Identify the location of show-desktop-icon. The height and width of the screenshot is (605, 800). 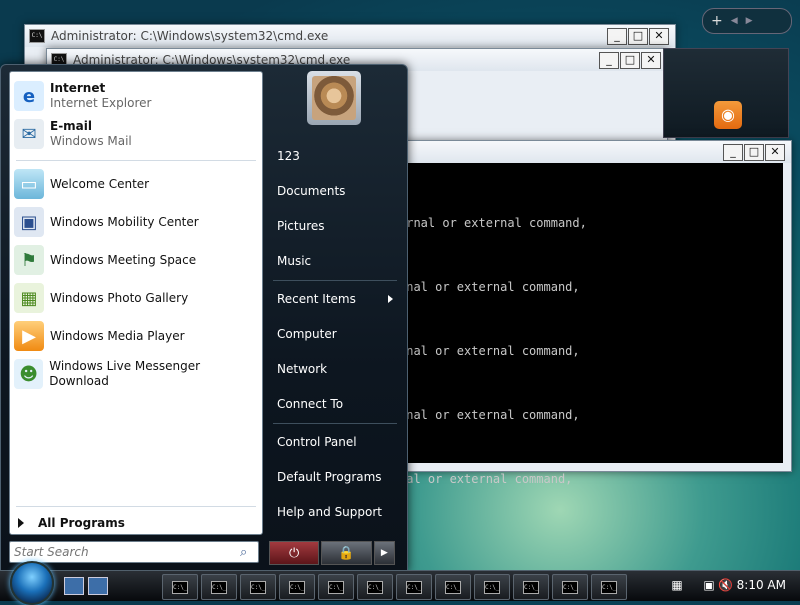
(74, 586).